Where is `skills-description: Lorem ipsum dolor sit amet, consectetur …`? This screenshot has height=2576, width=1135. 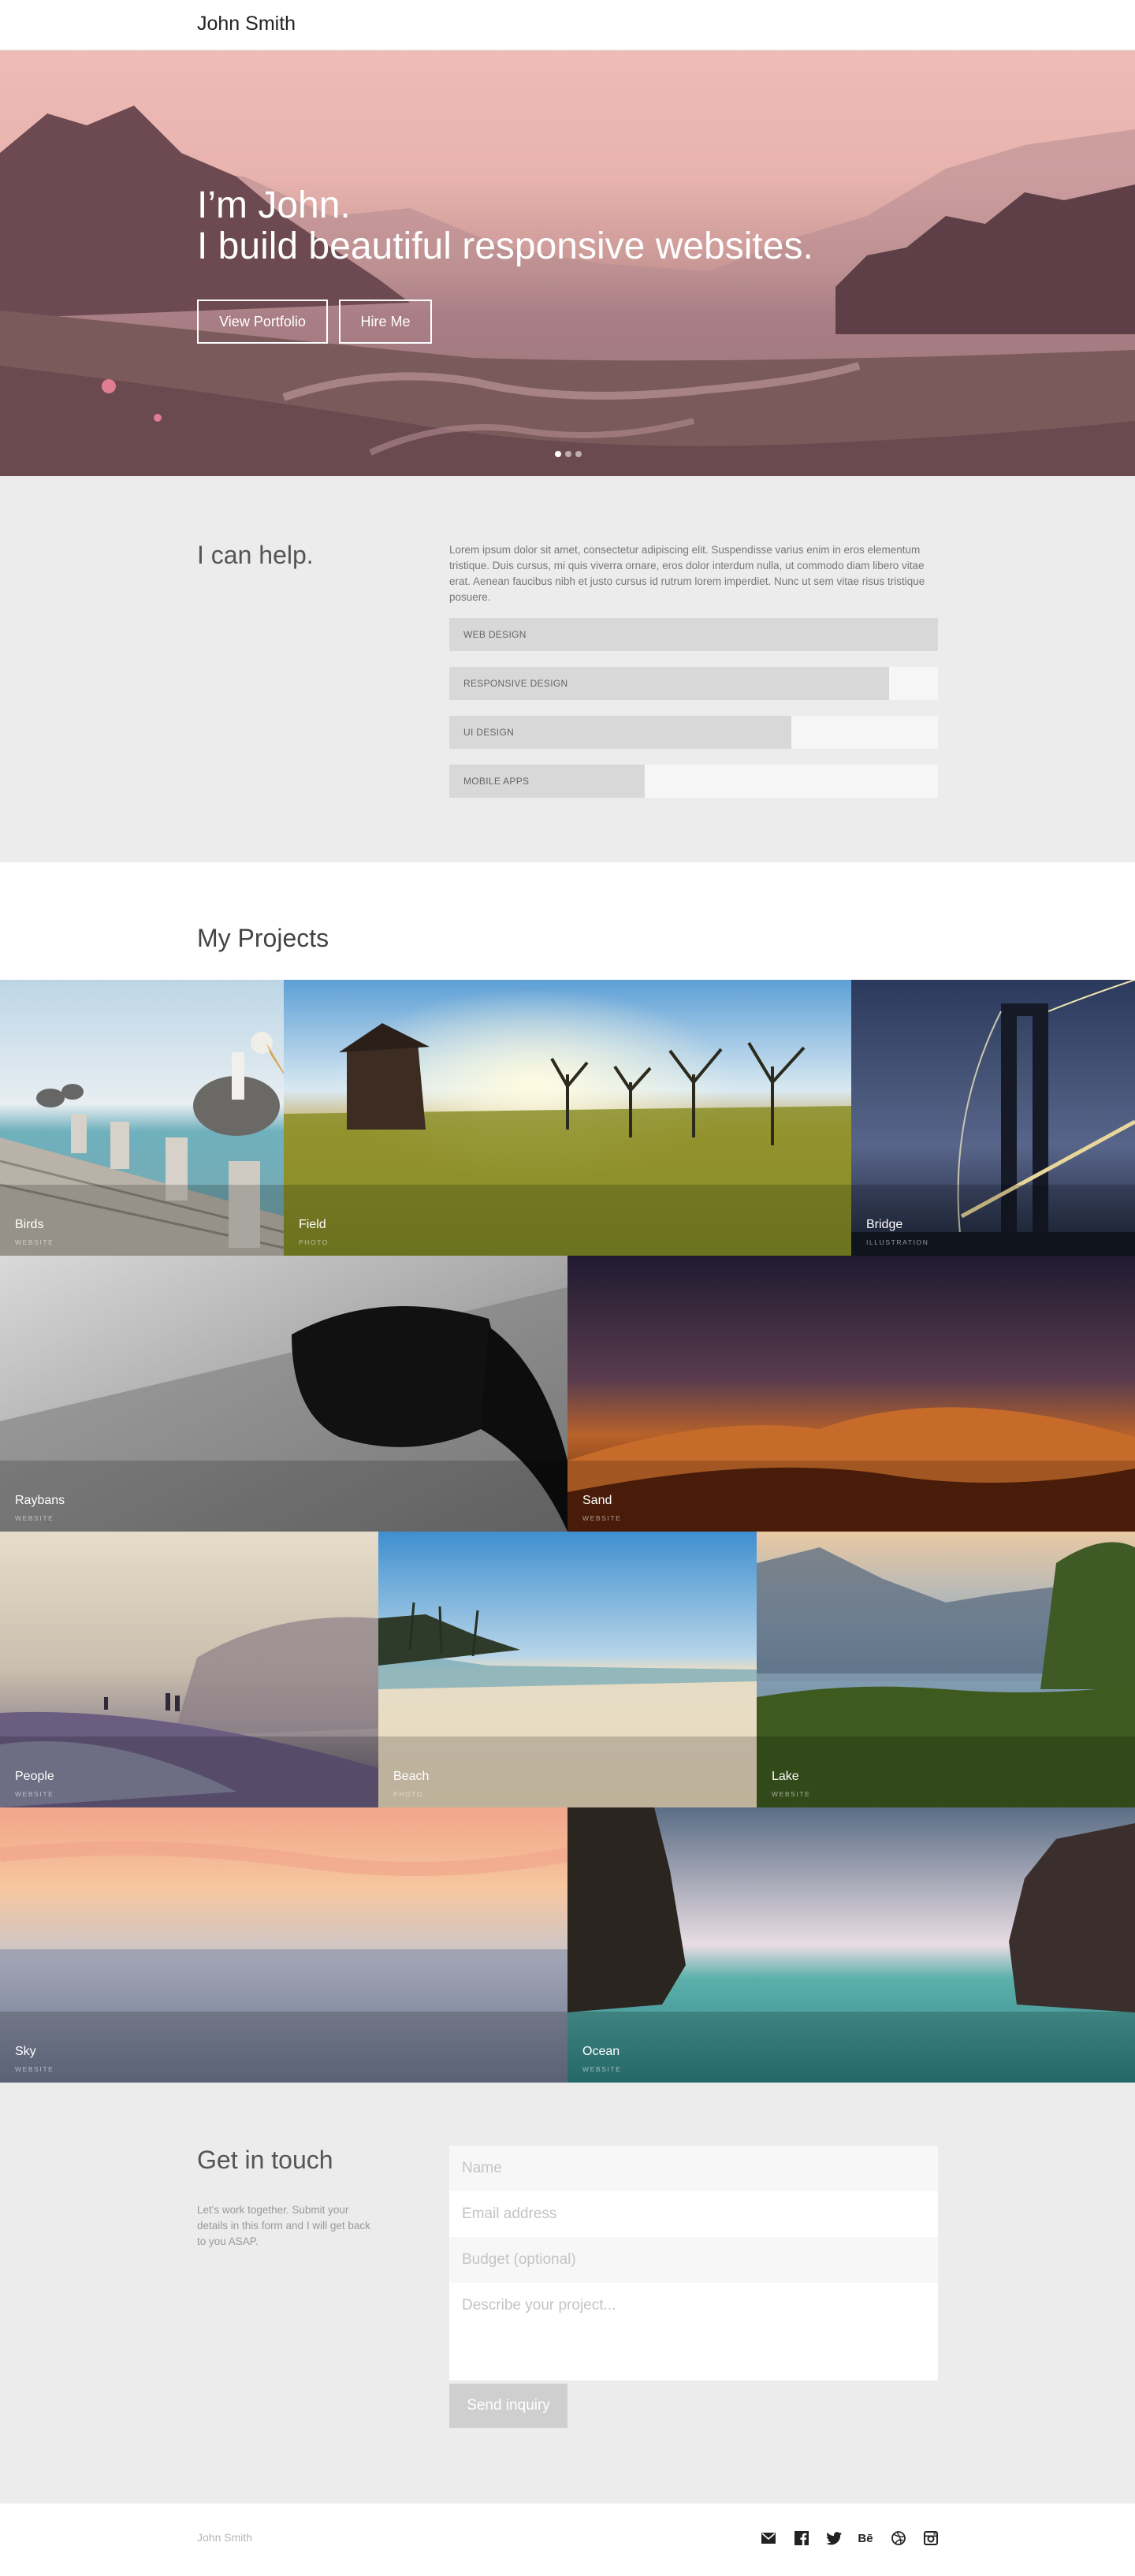 skills-description: Lorem ipsum dolor sit amet, consectetur … is located at coordinates (687, 573).